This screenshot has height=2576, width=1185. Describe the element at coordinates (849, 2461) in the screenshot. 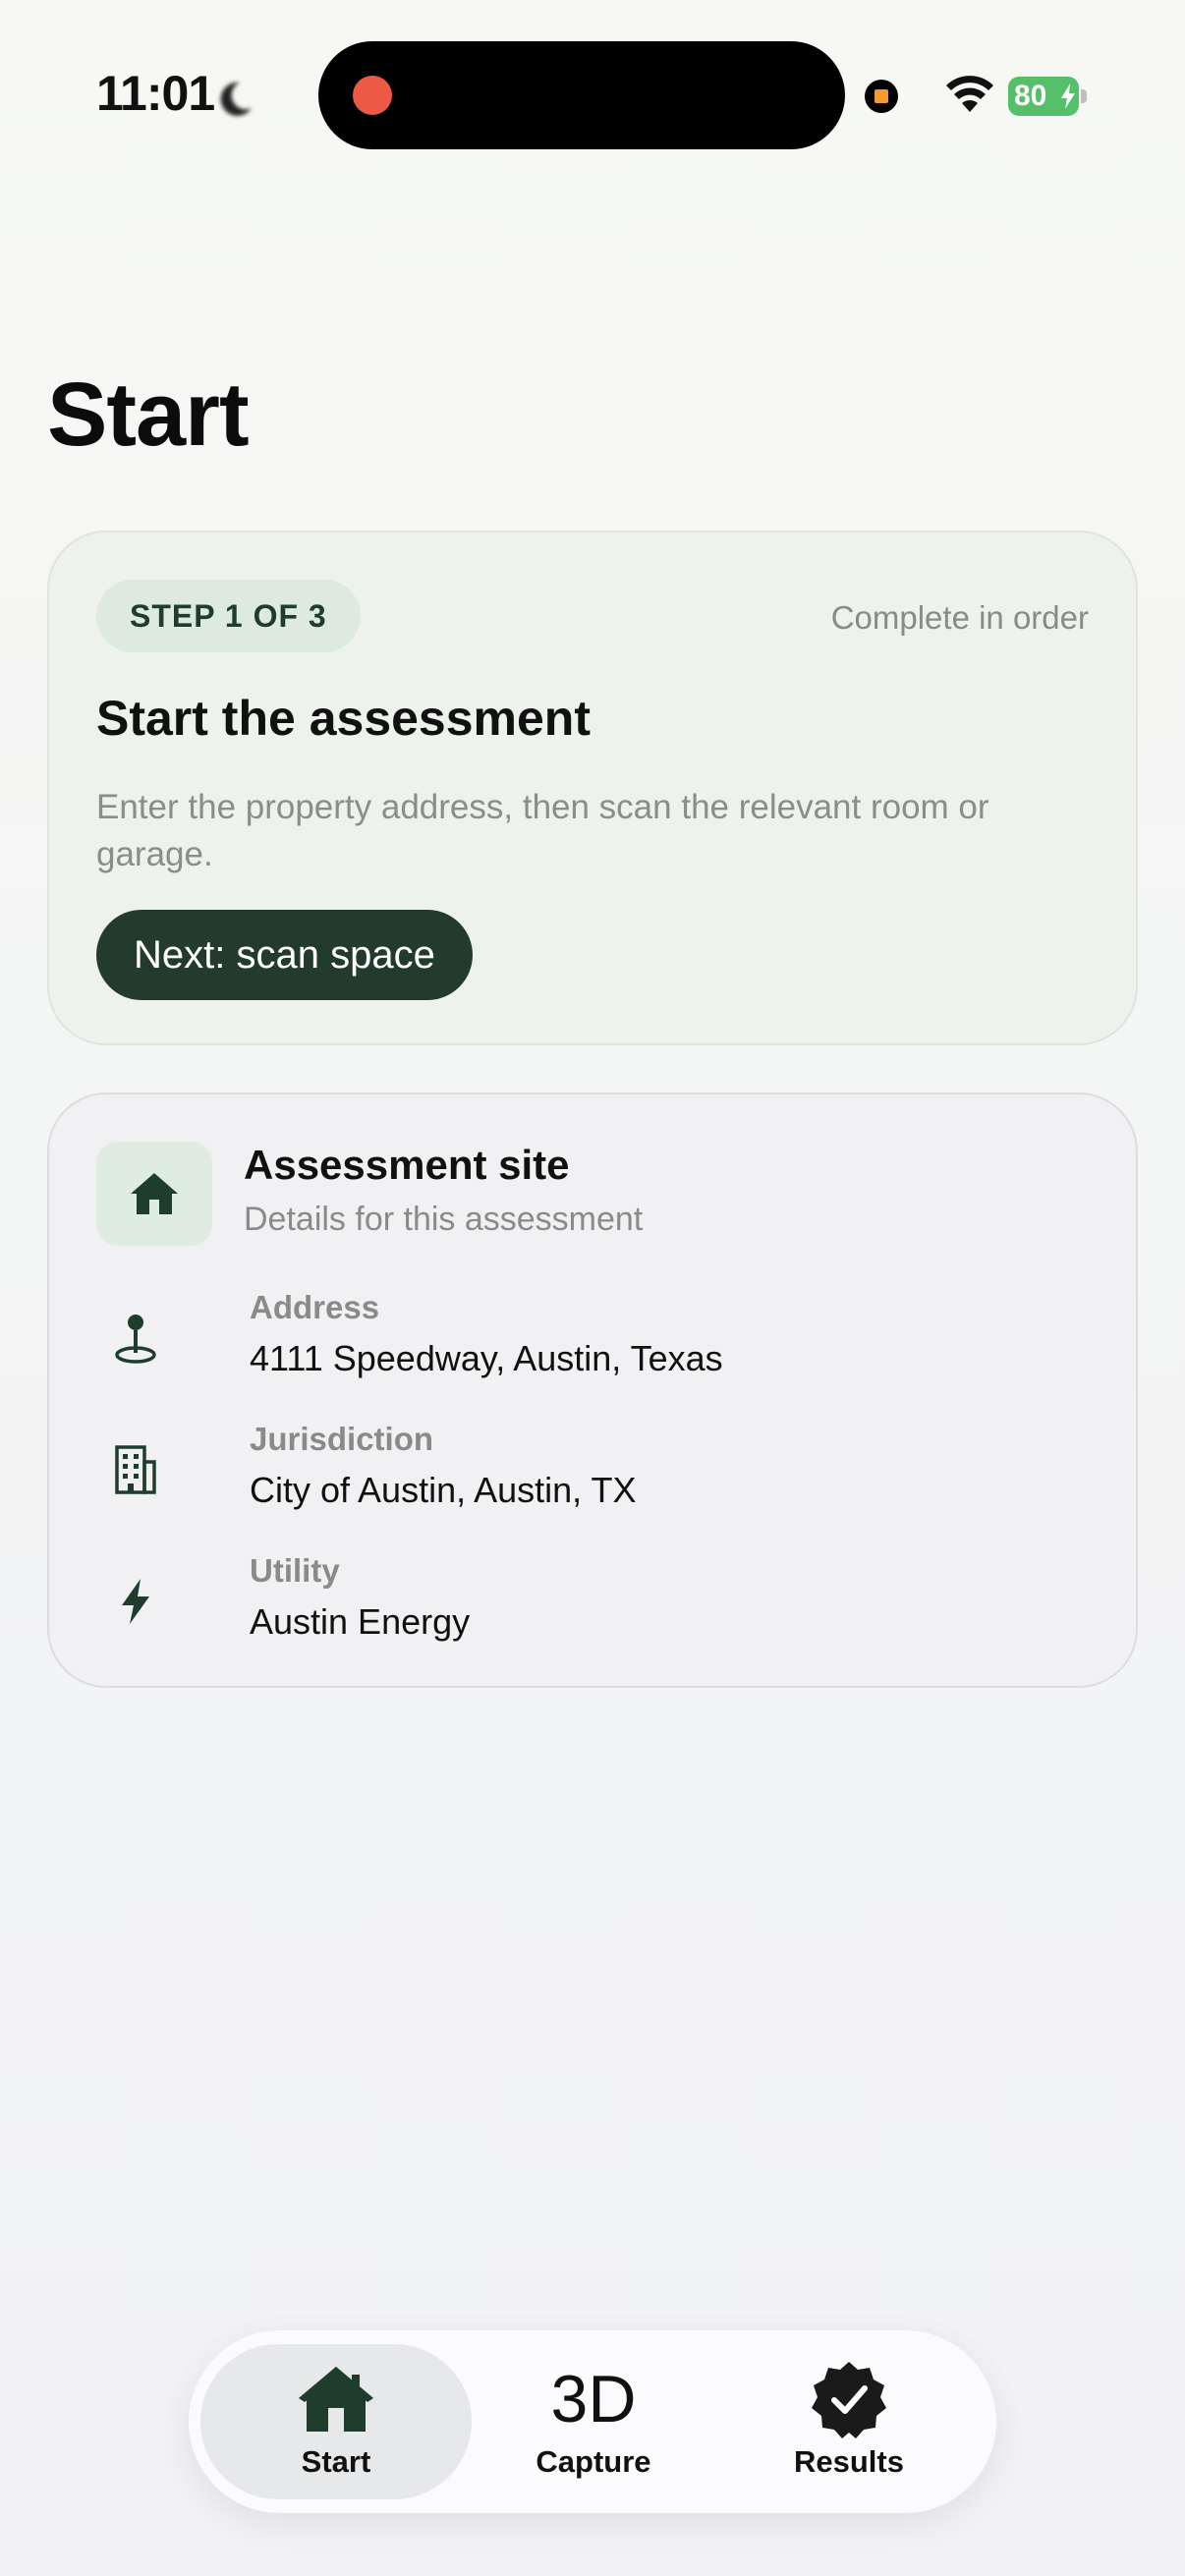

I see `tab-label: Results` at that location.